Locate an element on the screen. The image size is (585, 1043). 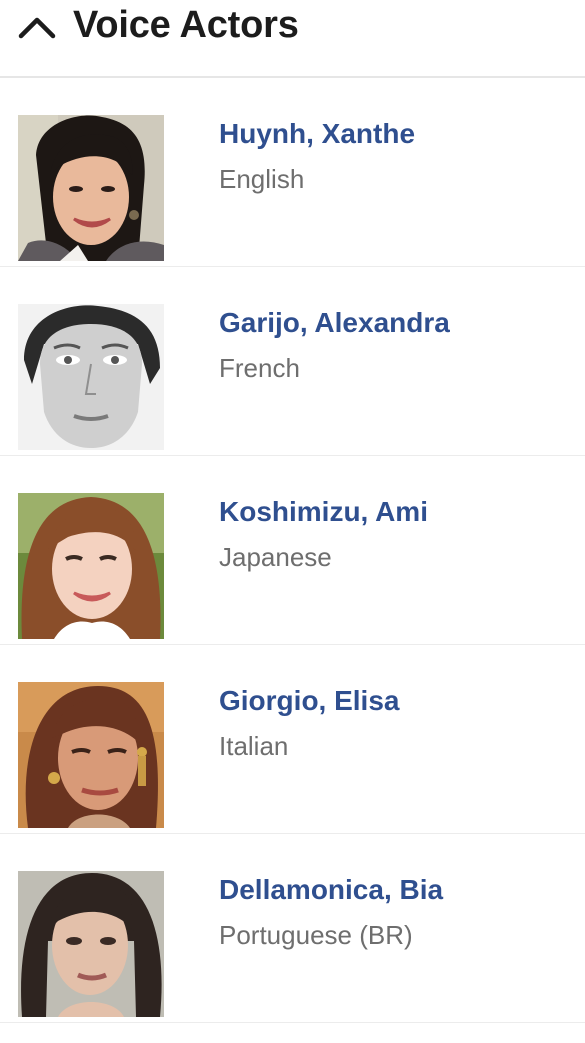
actor-name-link: Giorgio, Elisa is located at coordinates (309, 701).